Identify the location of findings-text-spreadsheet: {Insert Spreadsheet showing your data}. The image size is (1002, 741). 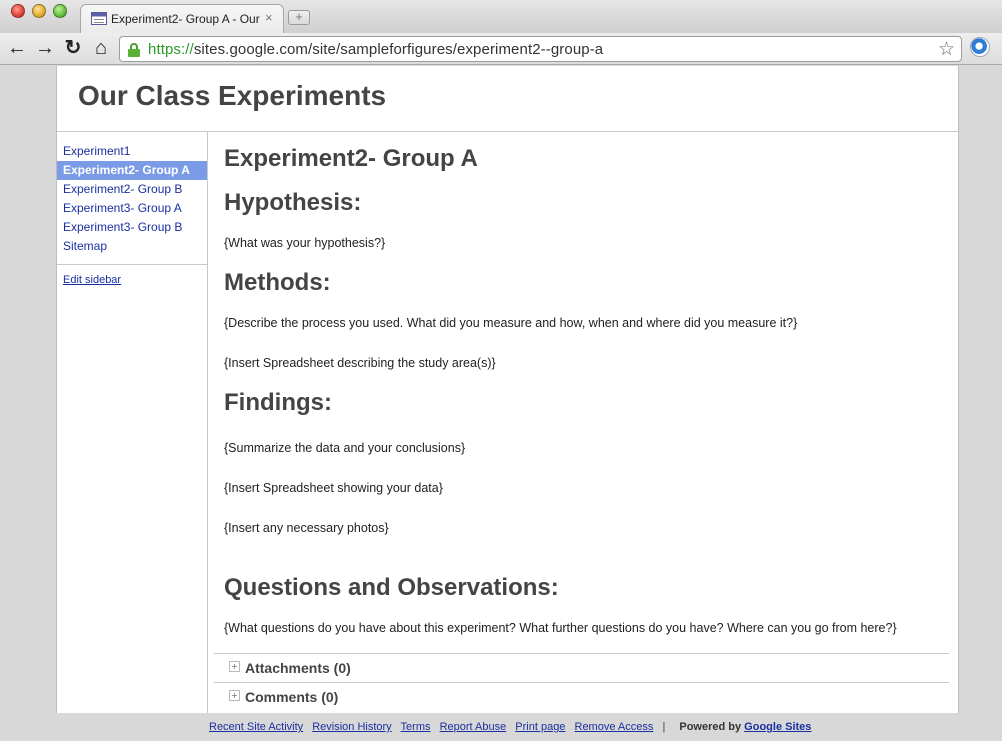
(333, 488).